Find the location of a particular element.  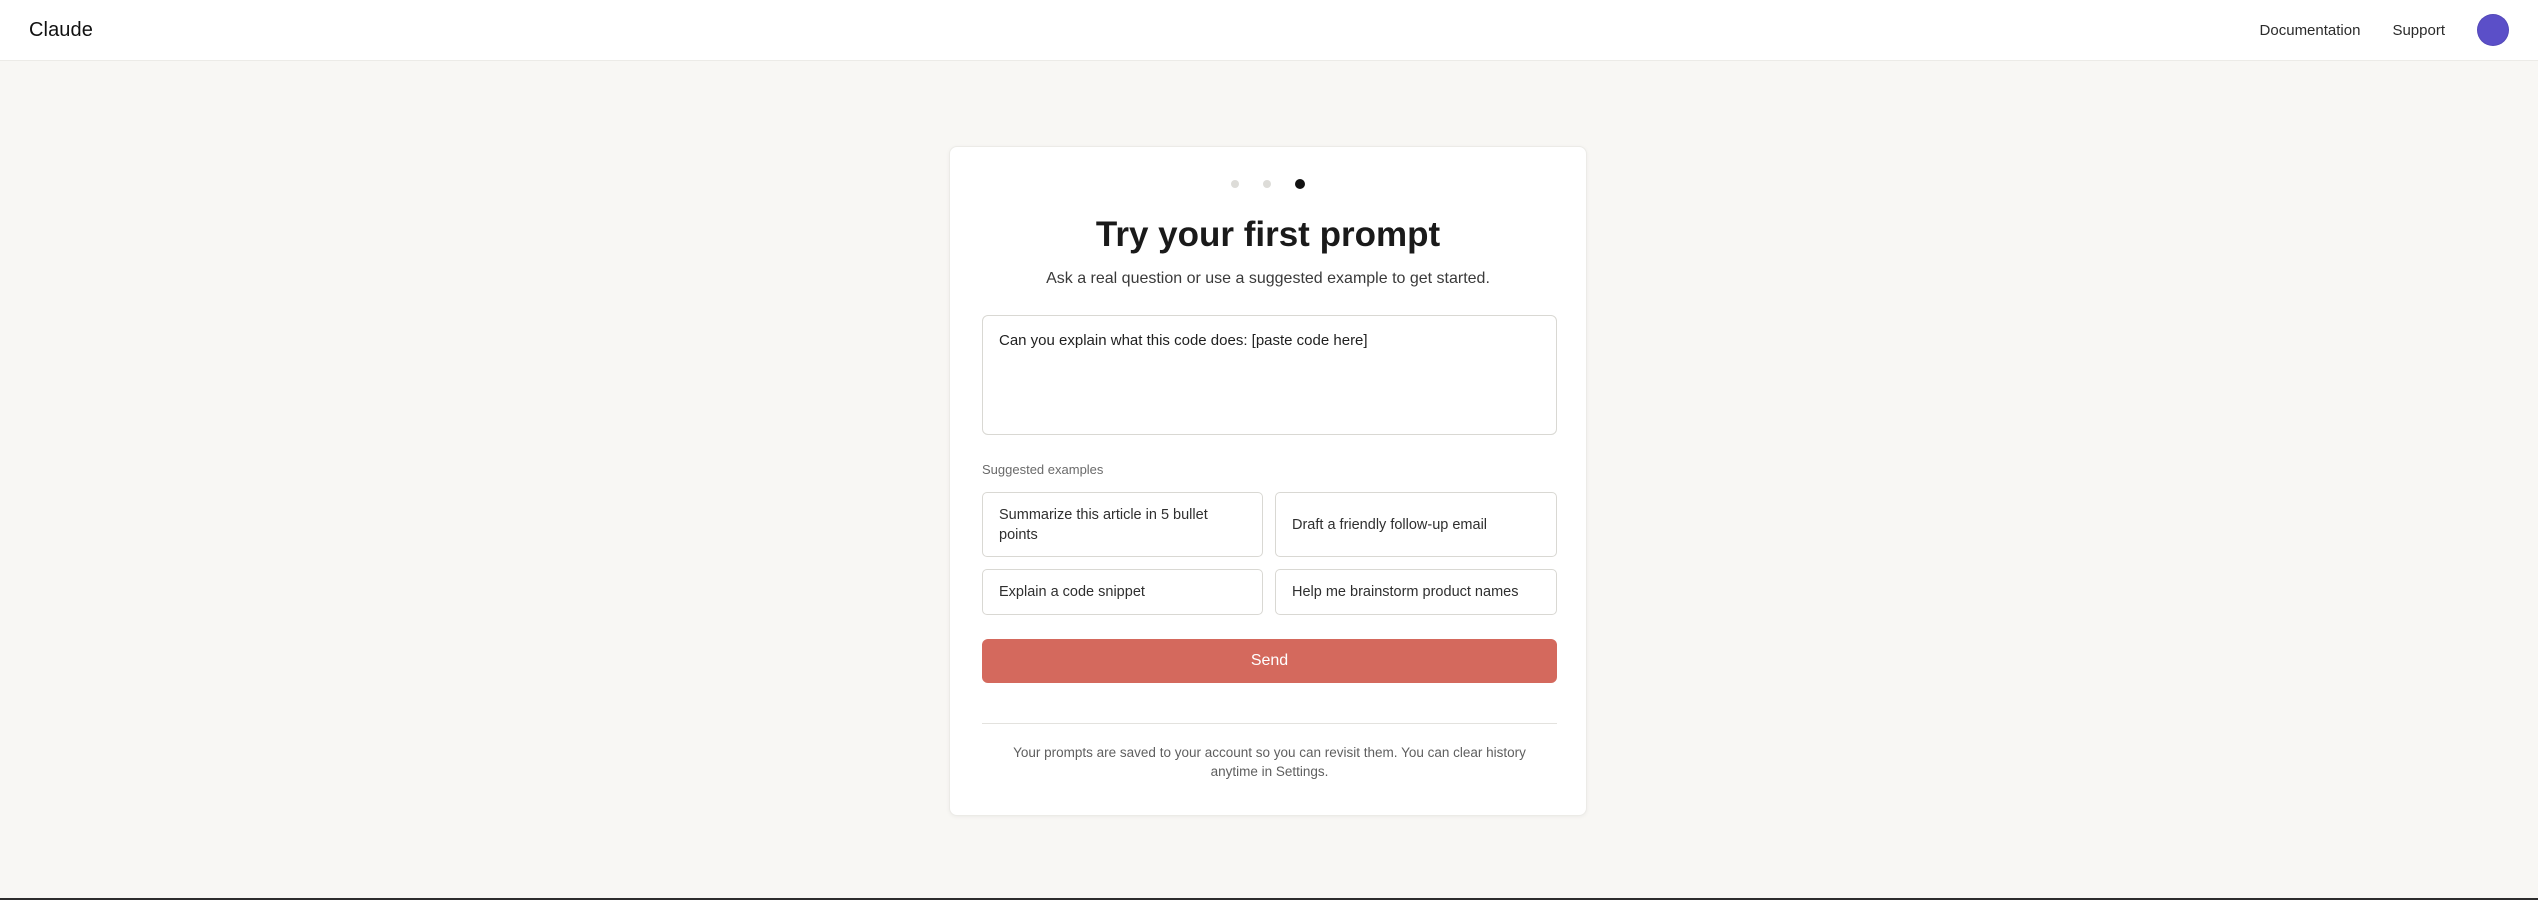

suggested-examples-label: Suggested examples is located at coordinates (1043, 469).